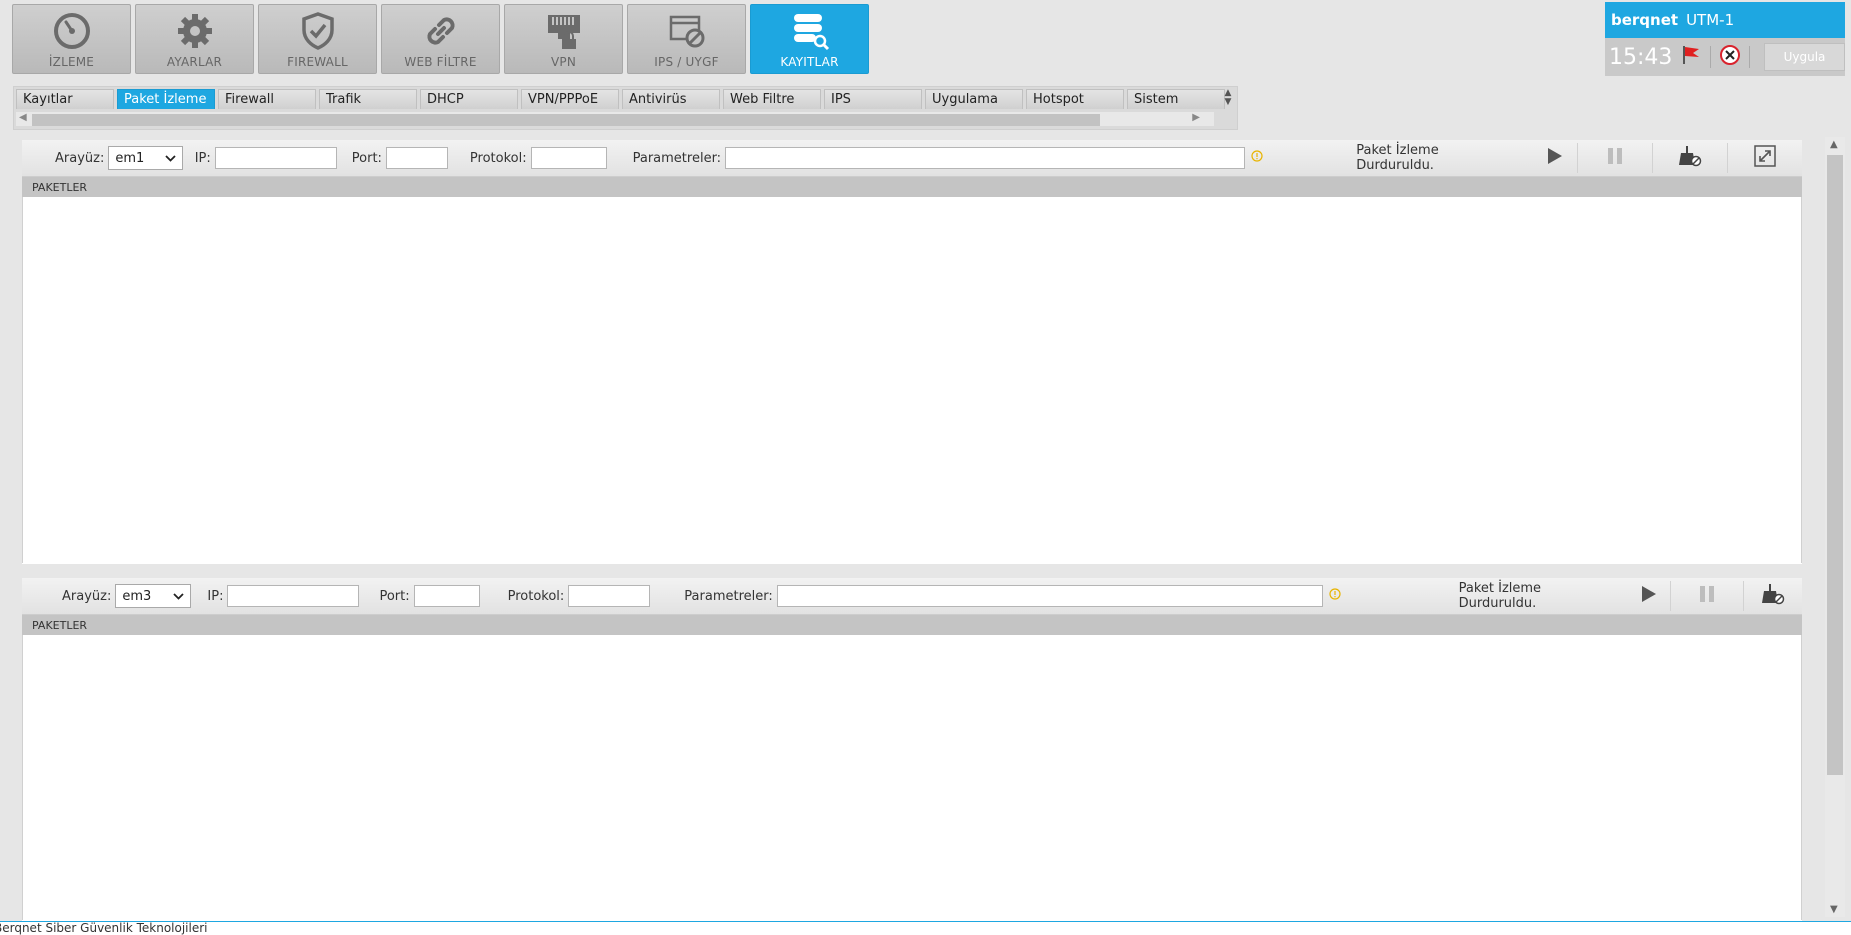  What do you see at coordinates (810, 31) in the screenshot?
I see `database-search-icon` at bounding box center [810, 31].